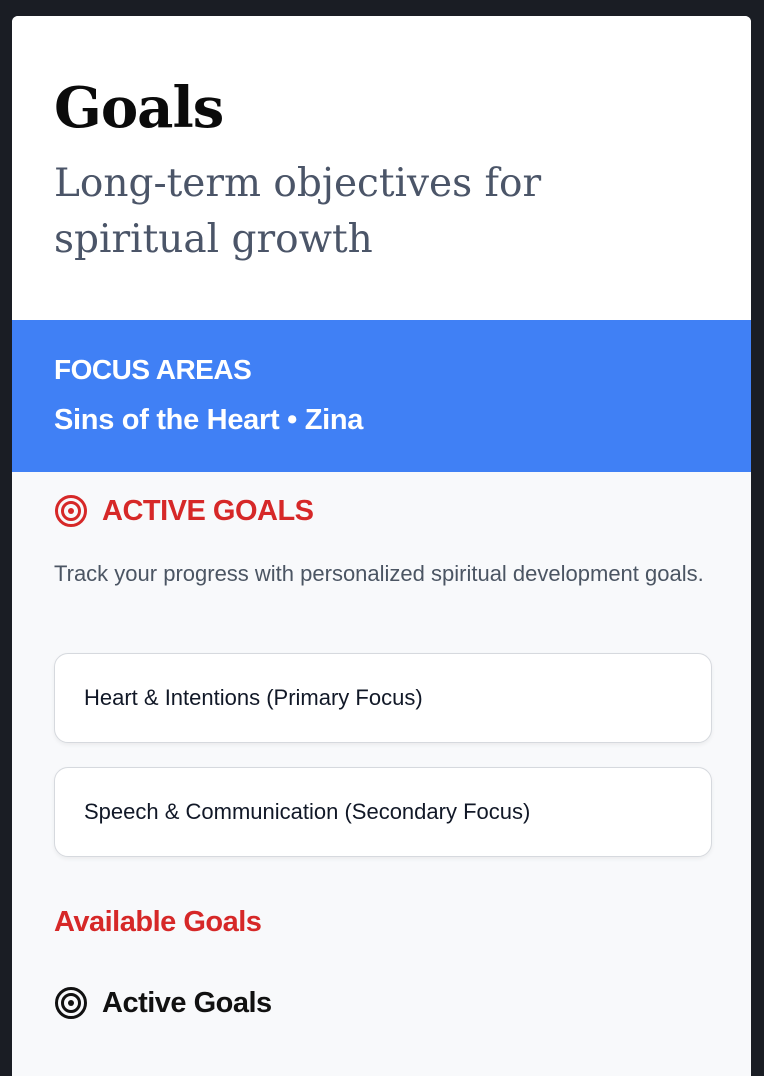 The image size is (764, 1076). I want to click on focus-areas-value: Sins of the Heart • Zina, so click(209, 420).